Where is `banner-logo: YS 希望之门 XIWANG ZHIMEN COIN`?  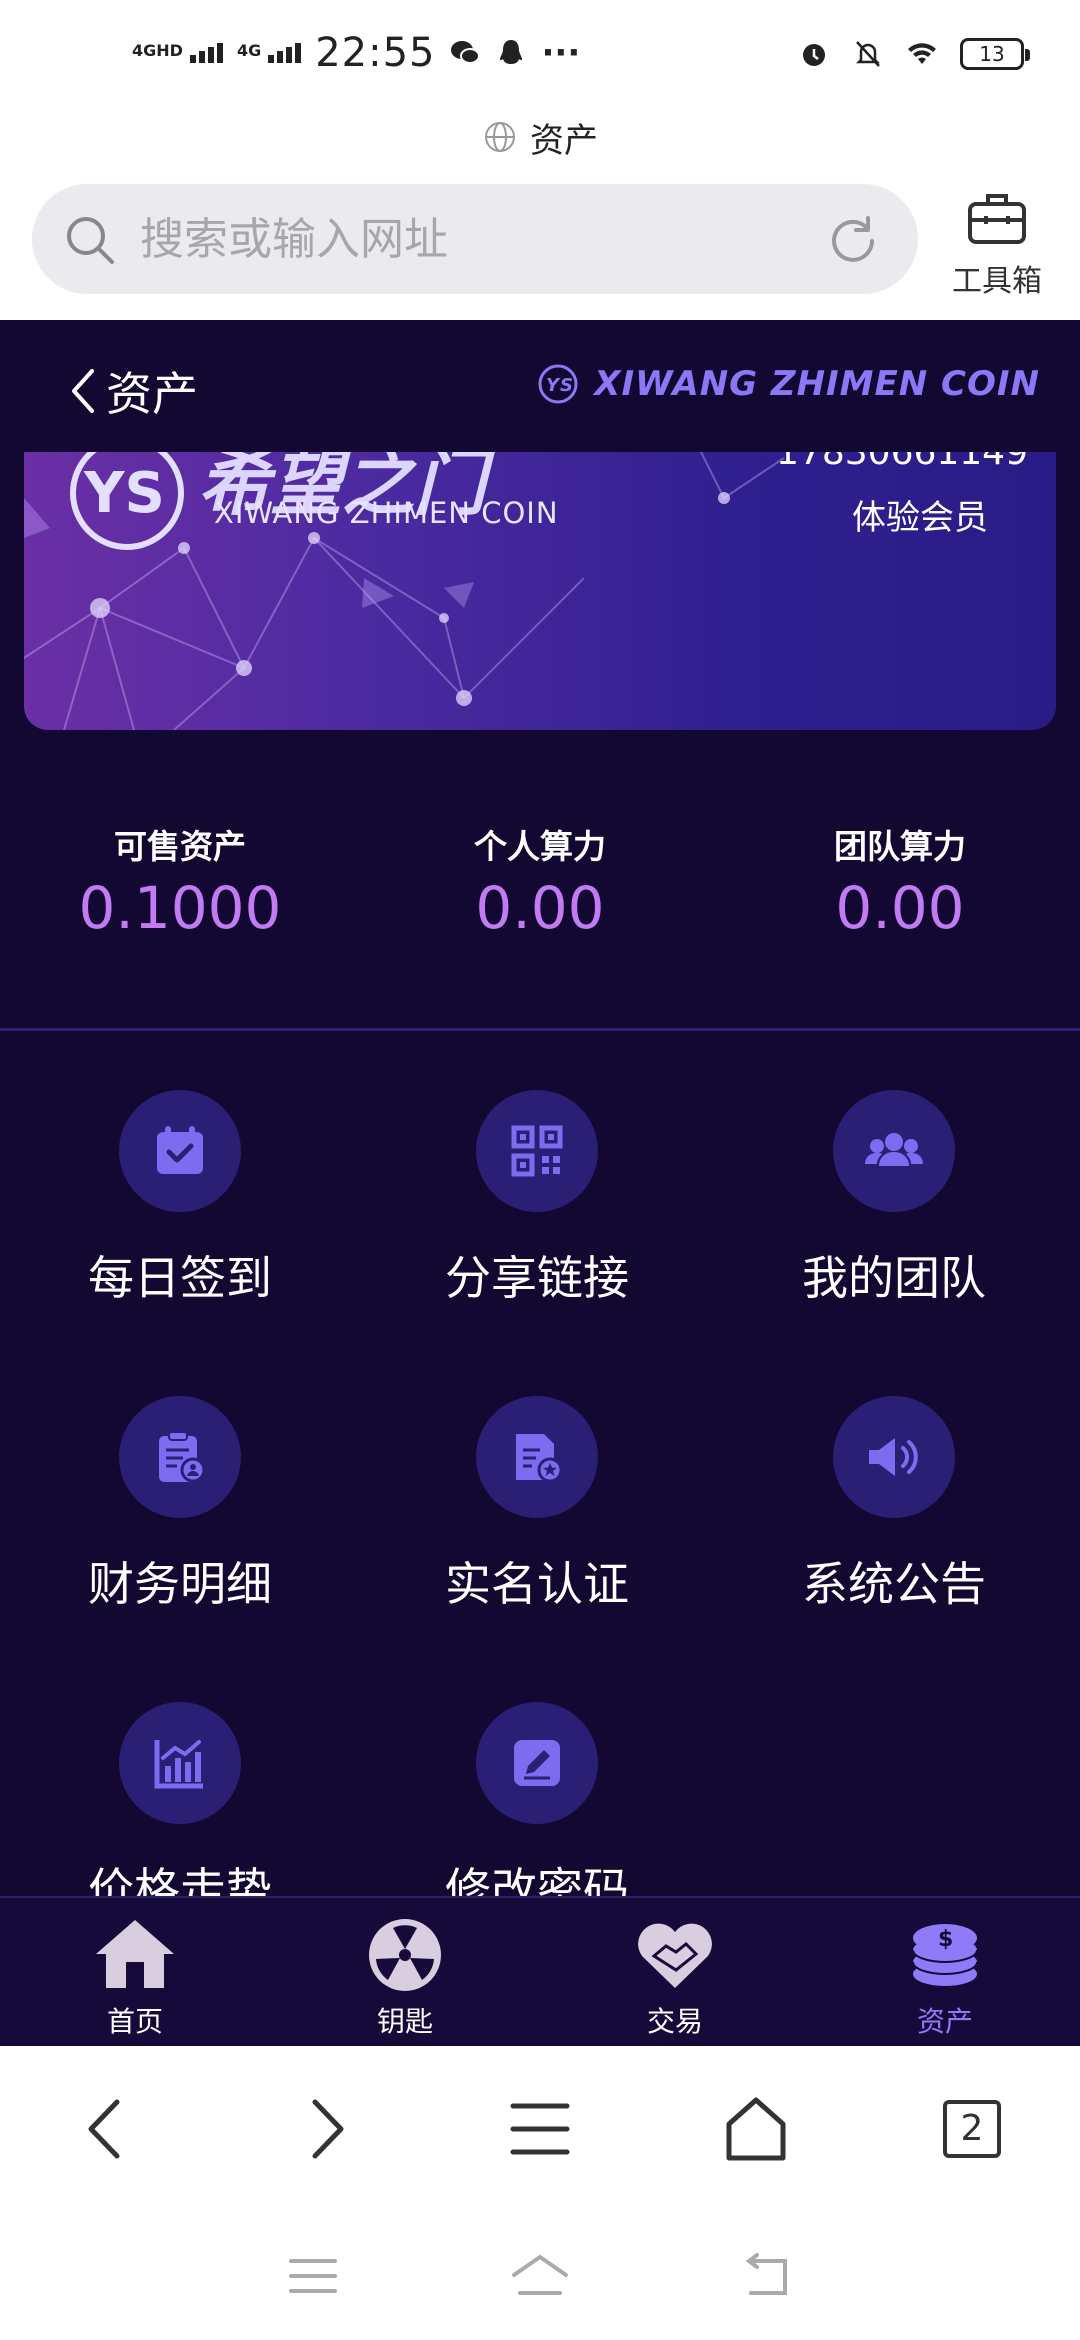
banner-logo: YS 希望之门 XIWANG ZHIMEN COIN is located at coordinates (310, 498).